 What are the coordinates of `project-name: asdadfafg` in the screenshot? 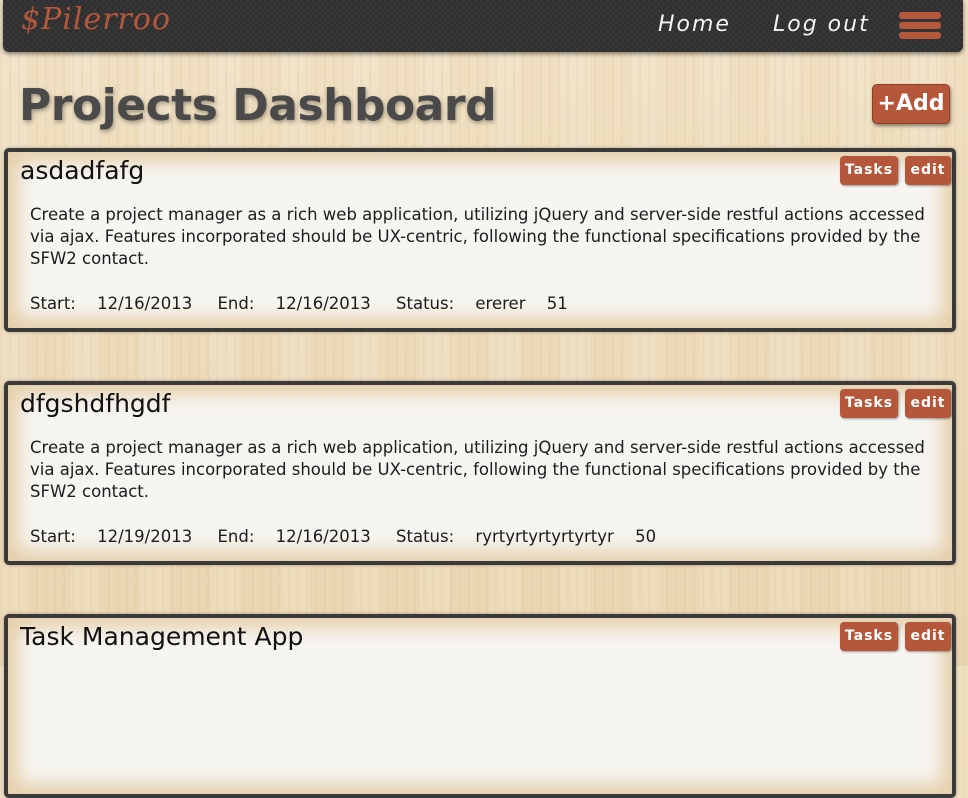 It's located at (82, 170).